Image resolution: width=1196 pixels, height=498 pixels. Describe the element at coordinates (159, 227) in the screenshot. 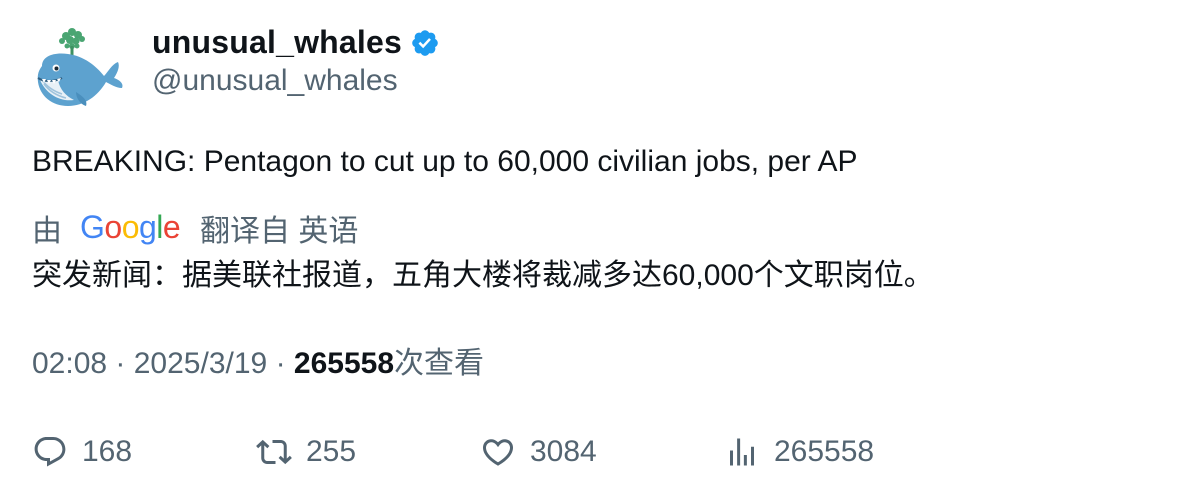

I see `google-letter-l: l` at that location.